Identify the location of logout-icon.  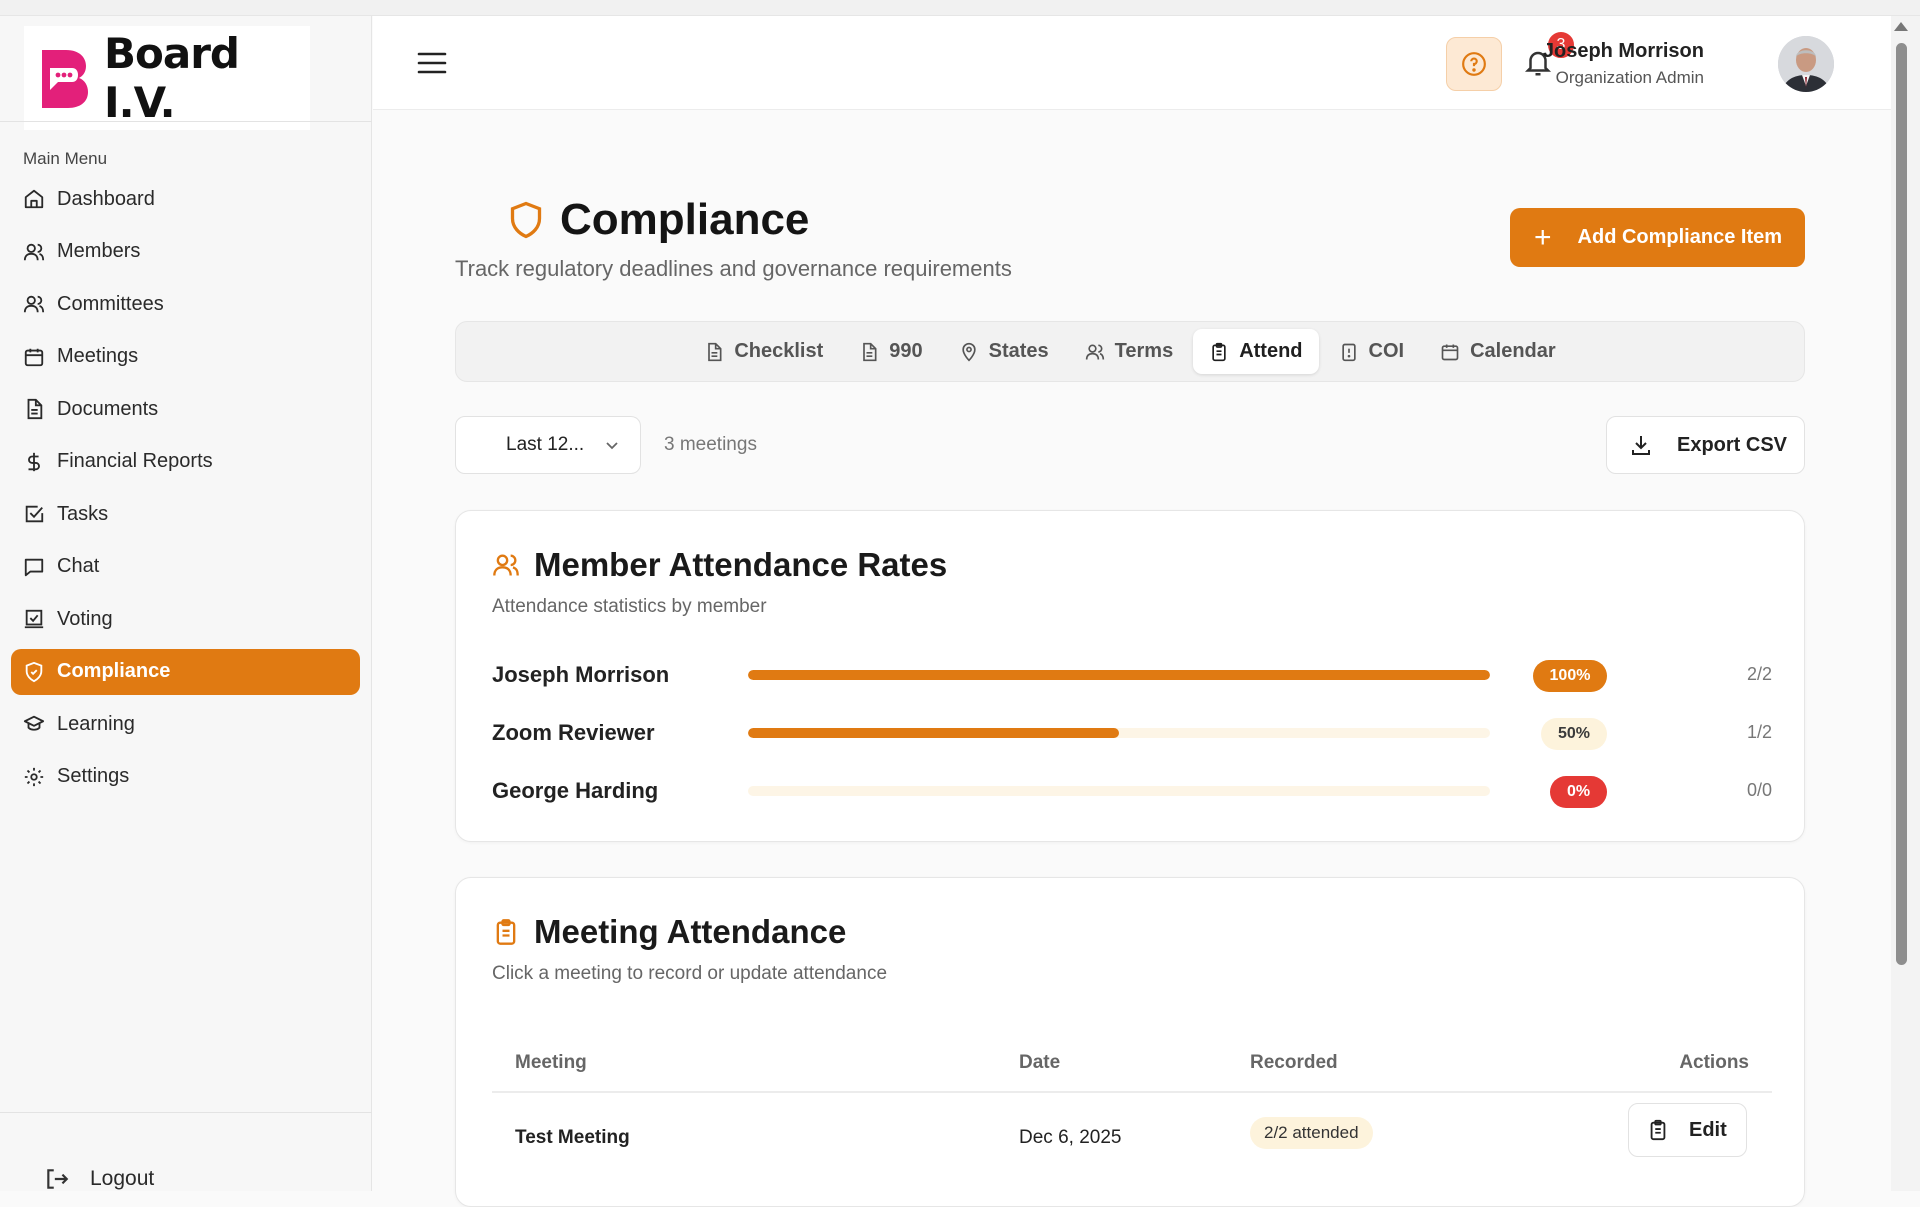
(58, 1179).